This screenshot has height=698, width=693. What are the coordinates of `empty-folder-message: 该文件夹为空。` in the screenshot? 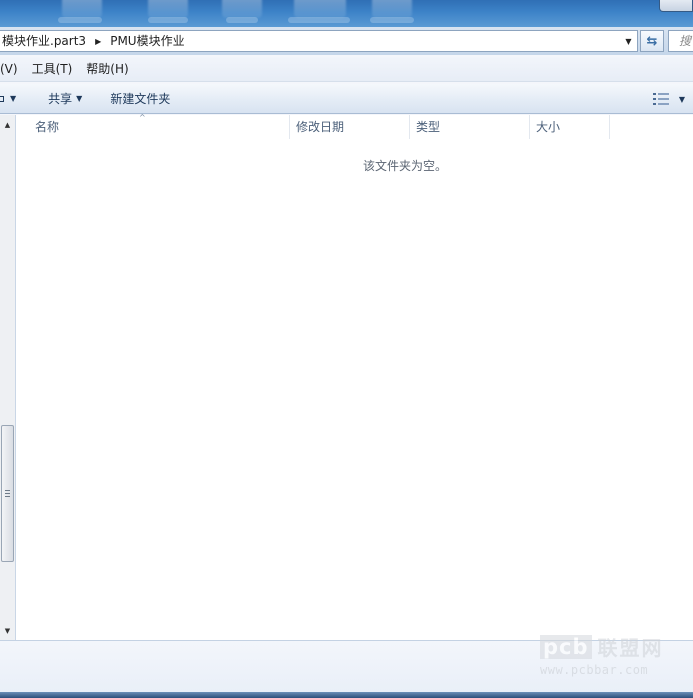 It's located at (404, 166).